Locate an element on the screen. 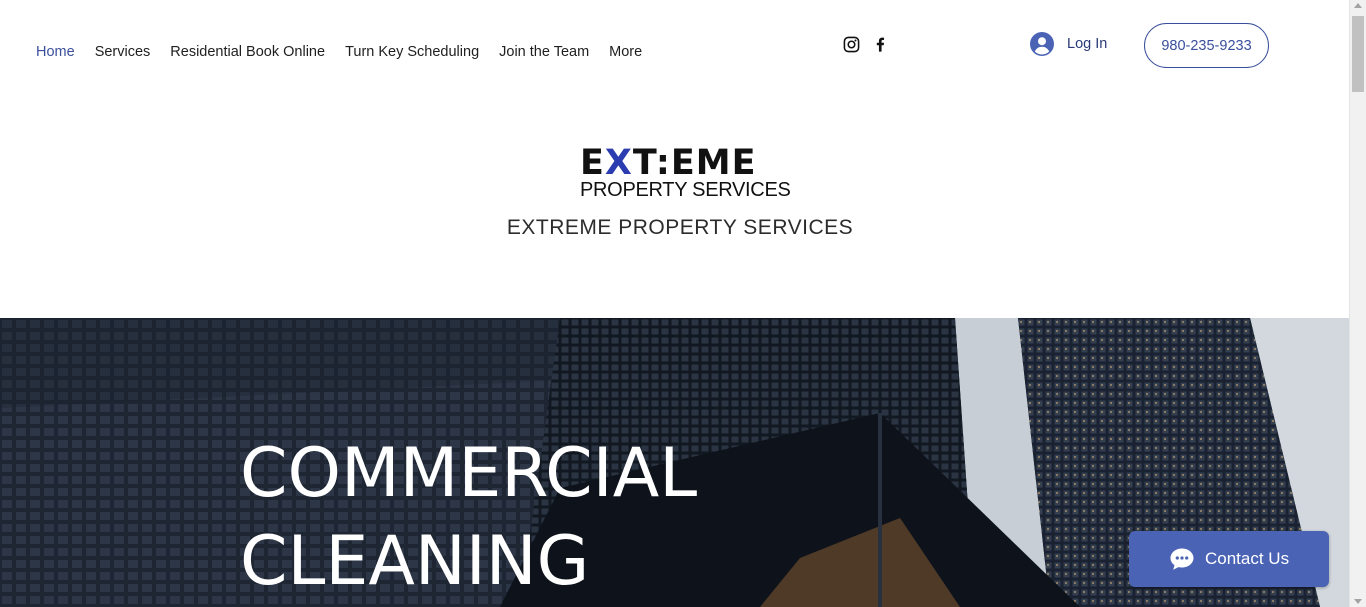 The width and height of the screenshot is (1366, 607). social-bar is located at coordinates (866, 44).